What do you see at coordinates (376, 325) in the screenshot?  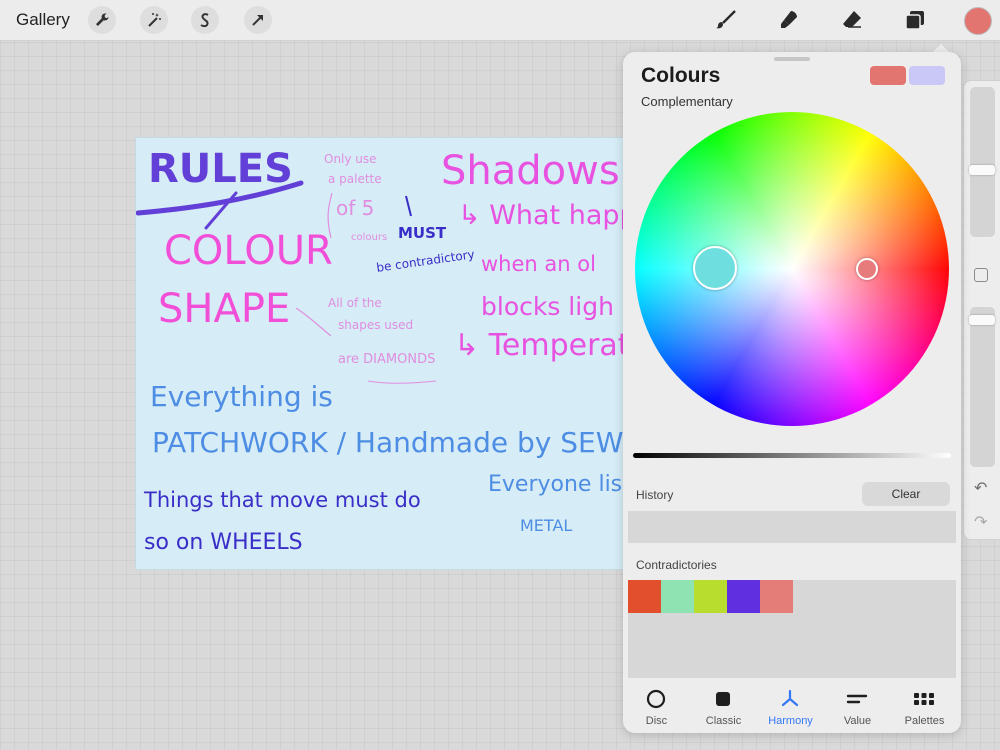 I see `note-diamonds-2: shapes used` at bounding box center [376, 325].